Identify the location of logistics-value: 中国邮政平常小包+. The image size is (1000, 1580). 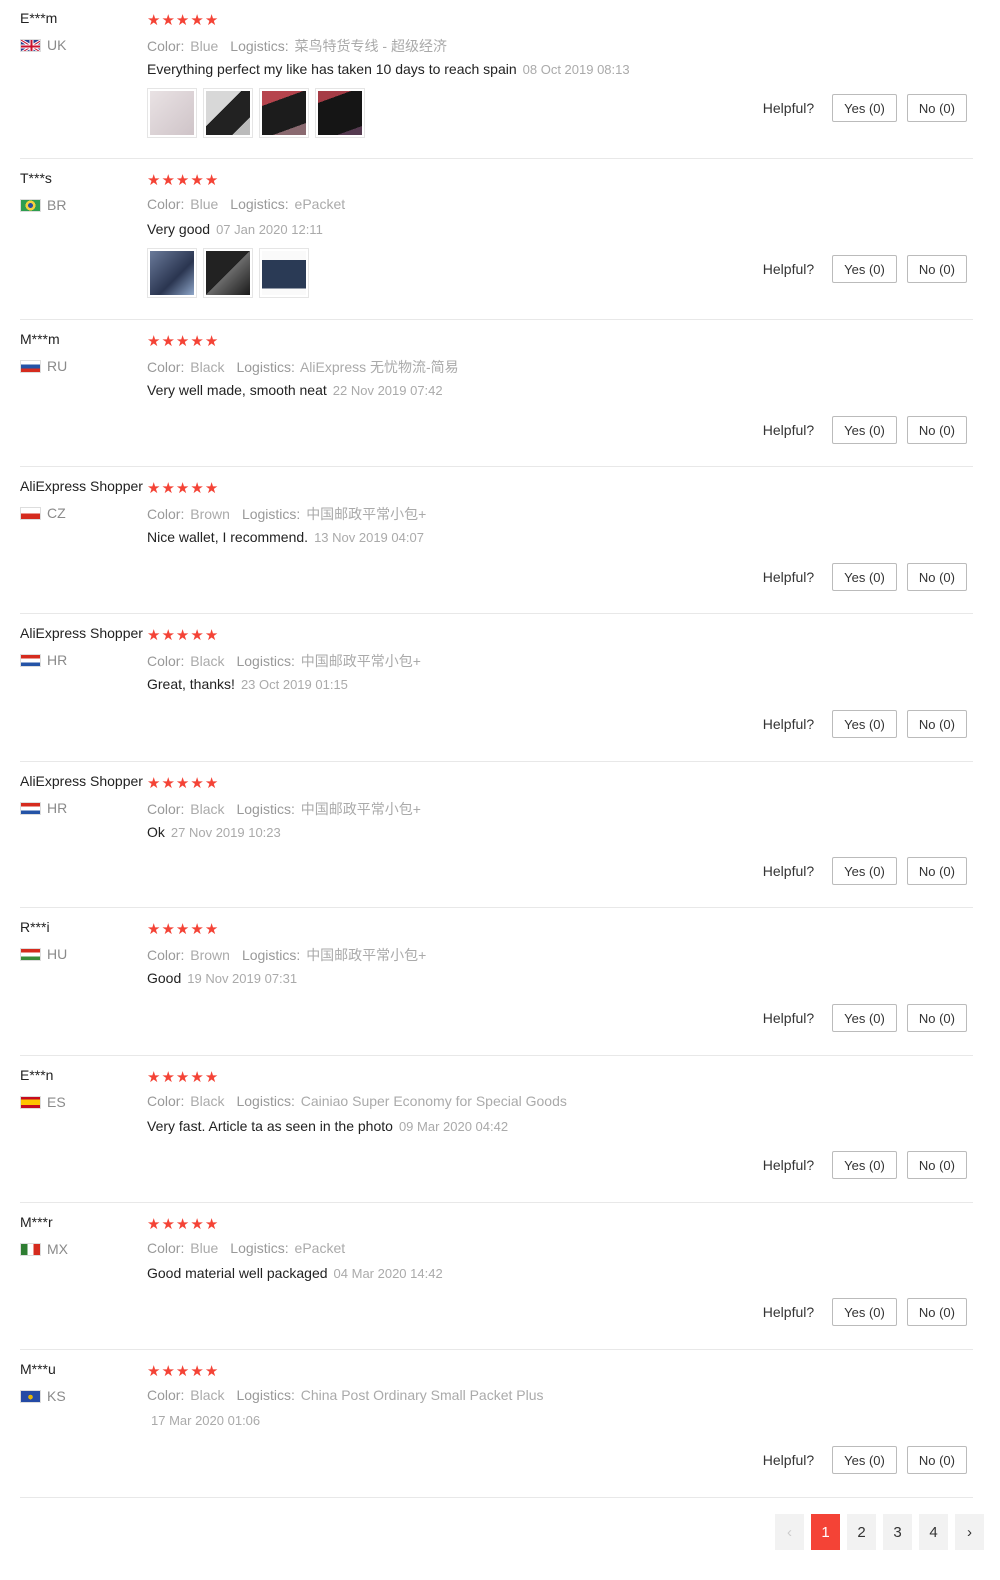
(366, 514).